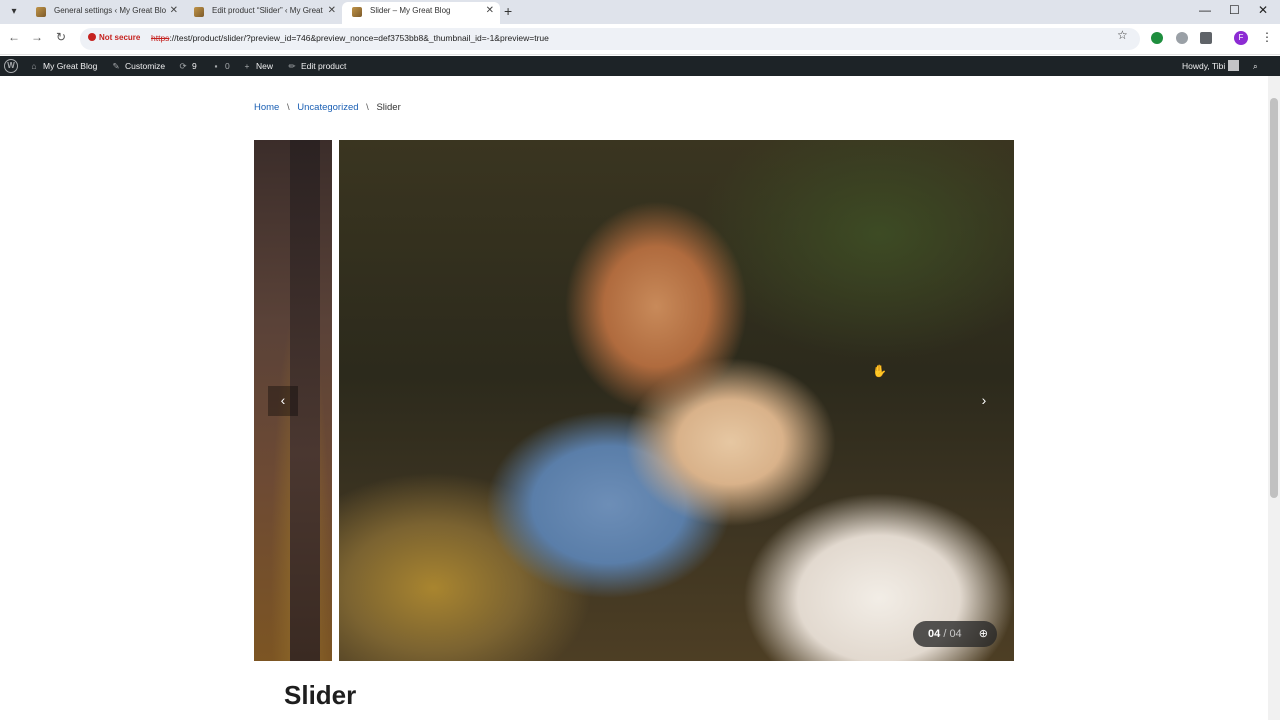  What do you see at coordinates (283, 401) in the screenshot?
I see `slider-prev-arrow-icon: ‹` at bounding box center [283, 401].